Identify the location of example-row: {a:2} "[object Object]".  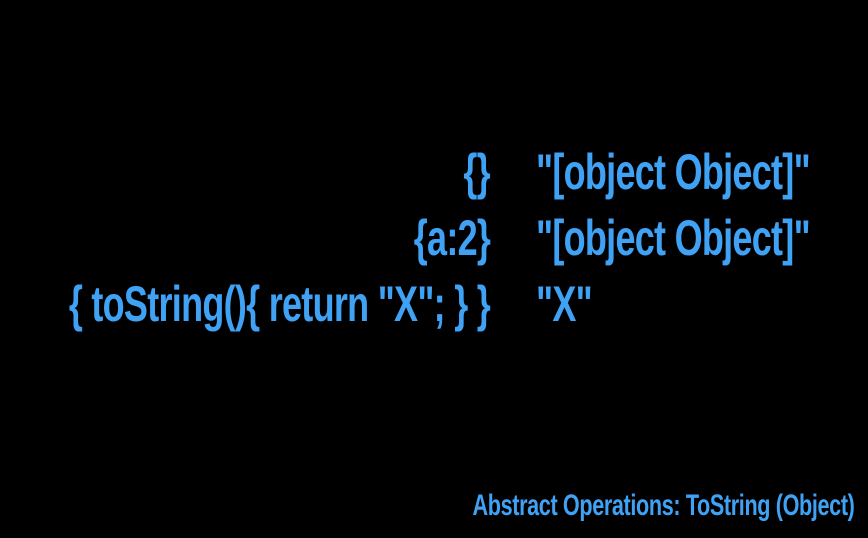
(434, 238).